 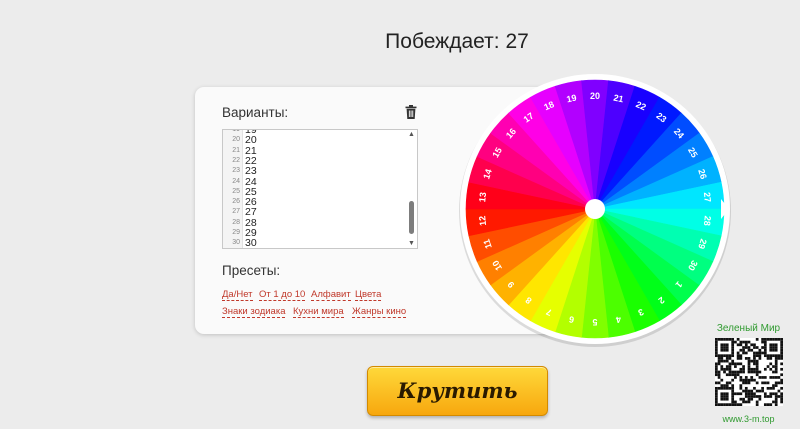 What do you see at coordinates (236, 212) in the screenshot?
I see `line-number: 27` at bounding box center [236, 212].